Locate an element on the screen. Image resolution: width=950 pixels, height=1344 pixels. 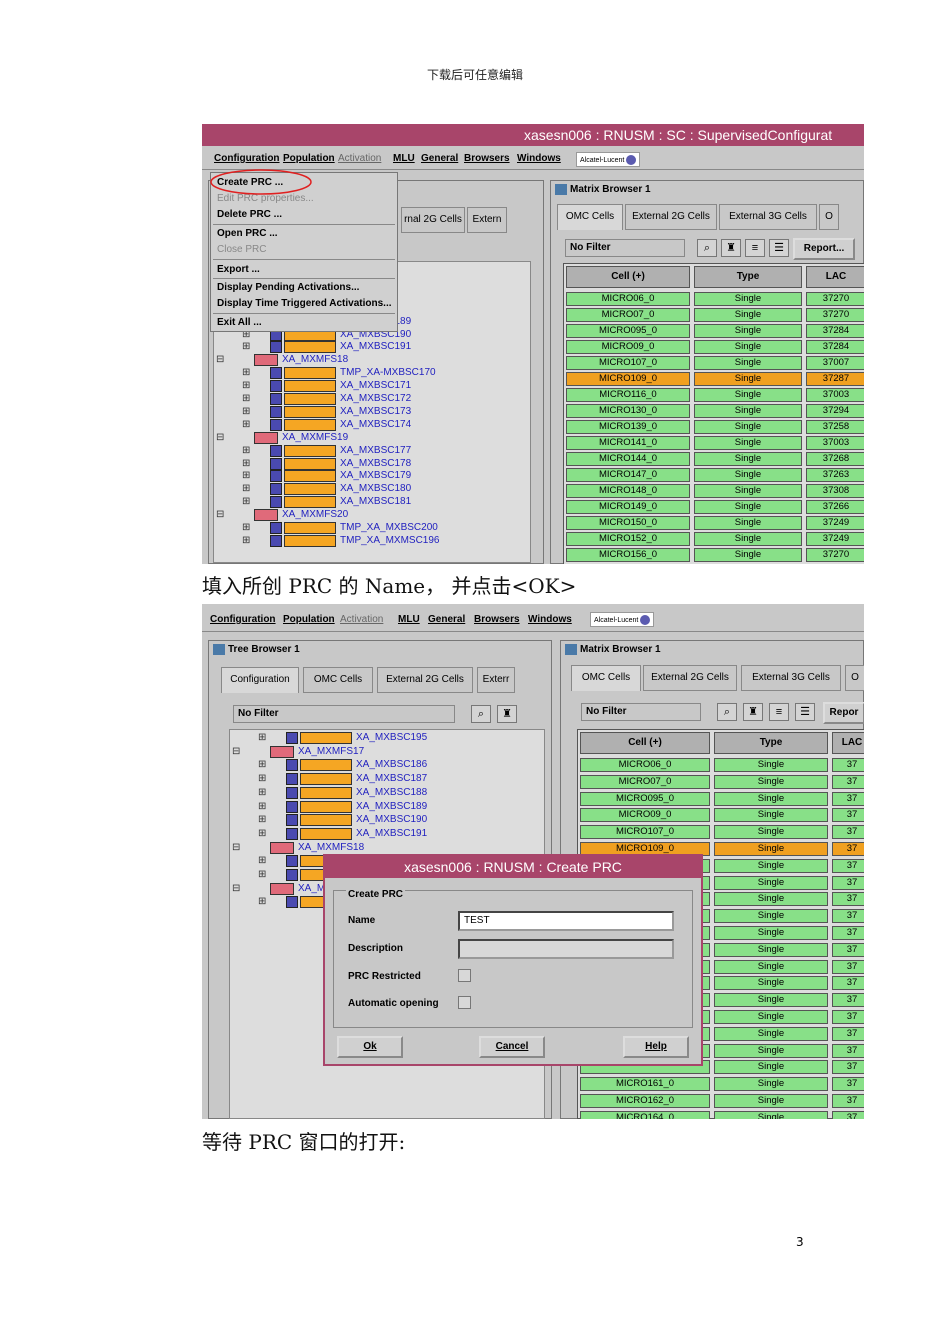
restricted-checkbox is located at coordinates (464, 975).